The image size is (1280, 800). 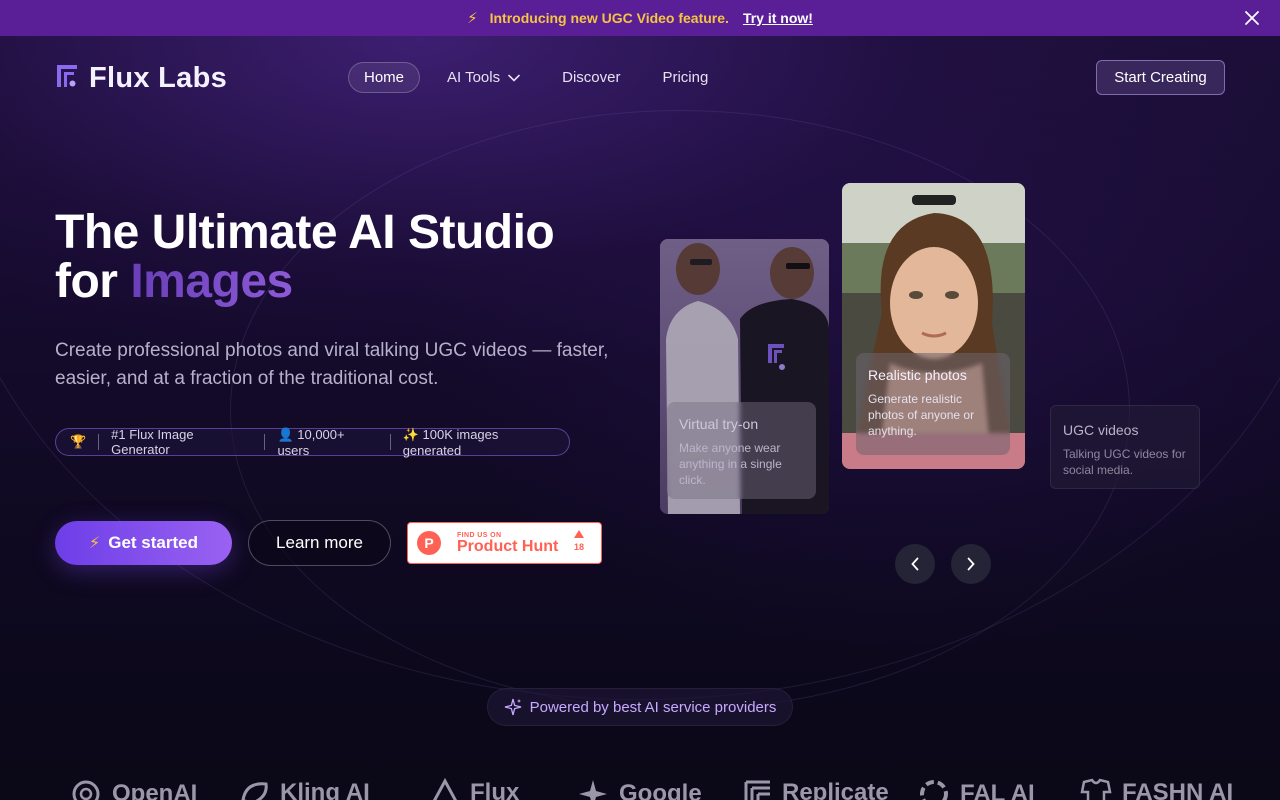 I want to click on nav-ai-tools: AI Tools, so click(x=483, y=77).